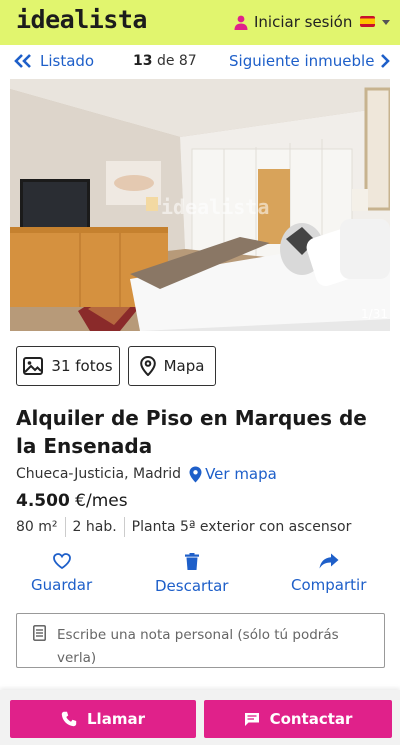 Image resolution: width=400 pixels, height=745 pixels. What do you see at coordinates (98, 501) in the screenshot?
I see `price-unit: €/mes` at bounding box center [98, 501].